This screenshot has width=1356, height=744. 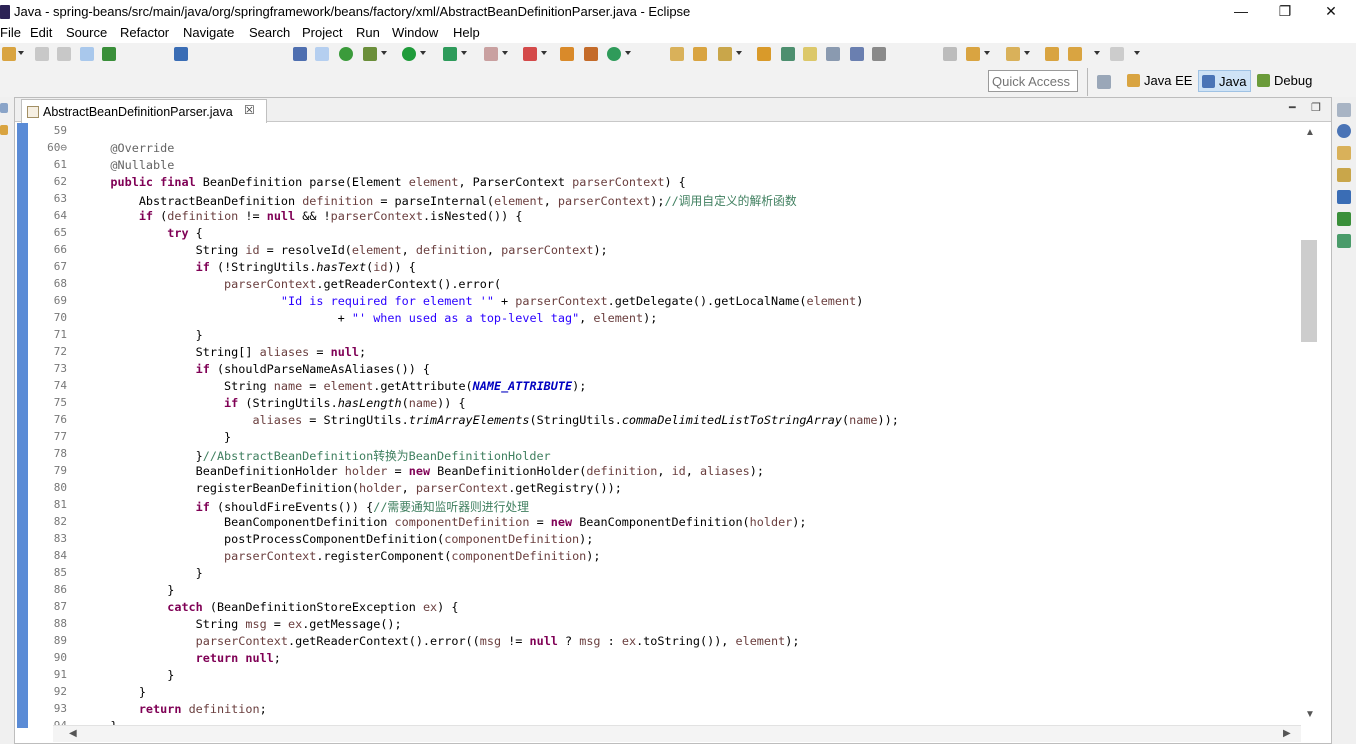 What do you see at coordinates (1324, 425) in the screenshot?
I see `overview-ruler` at bounding box center [1324, 425].